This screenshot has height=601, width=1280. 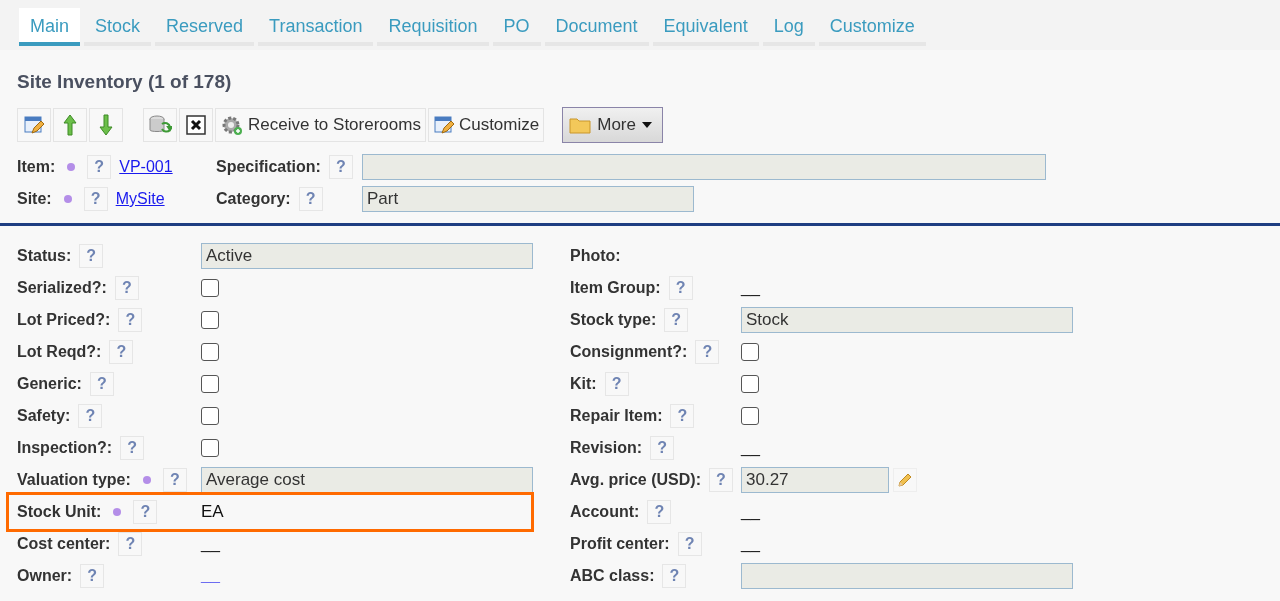 I want to click on field-label: Stock Unit:, so click(x=59, y=512).